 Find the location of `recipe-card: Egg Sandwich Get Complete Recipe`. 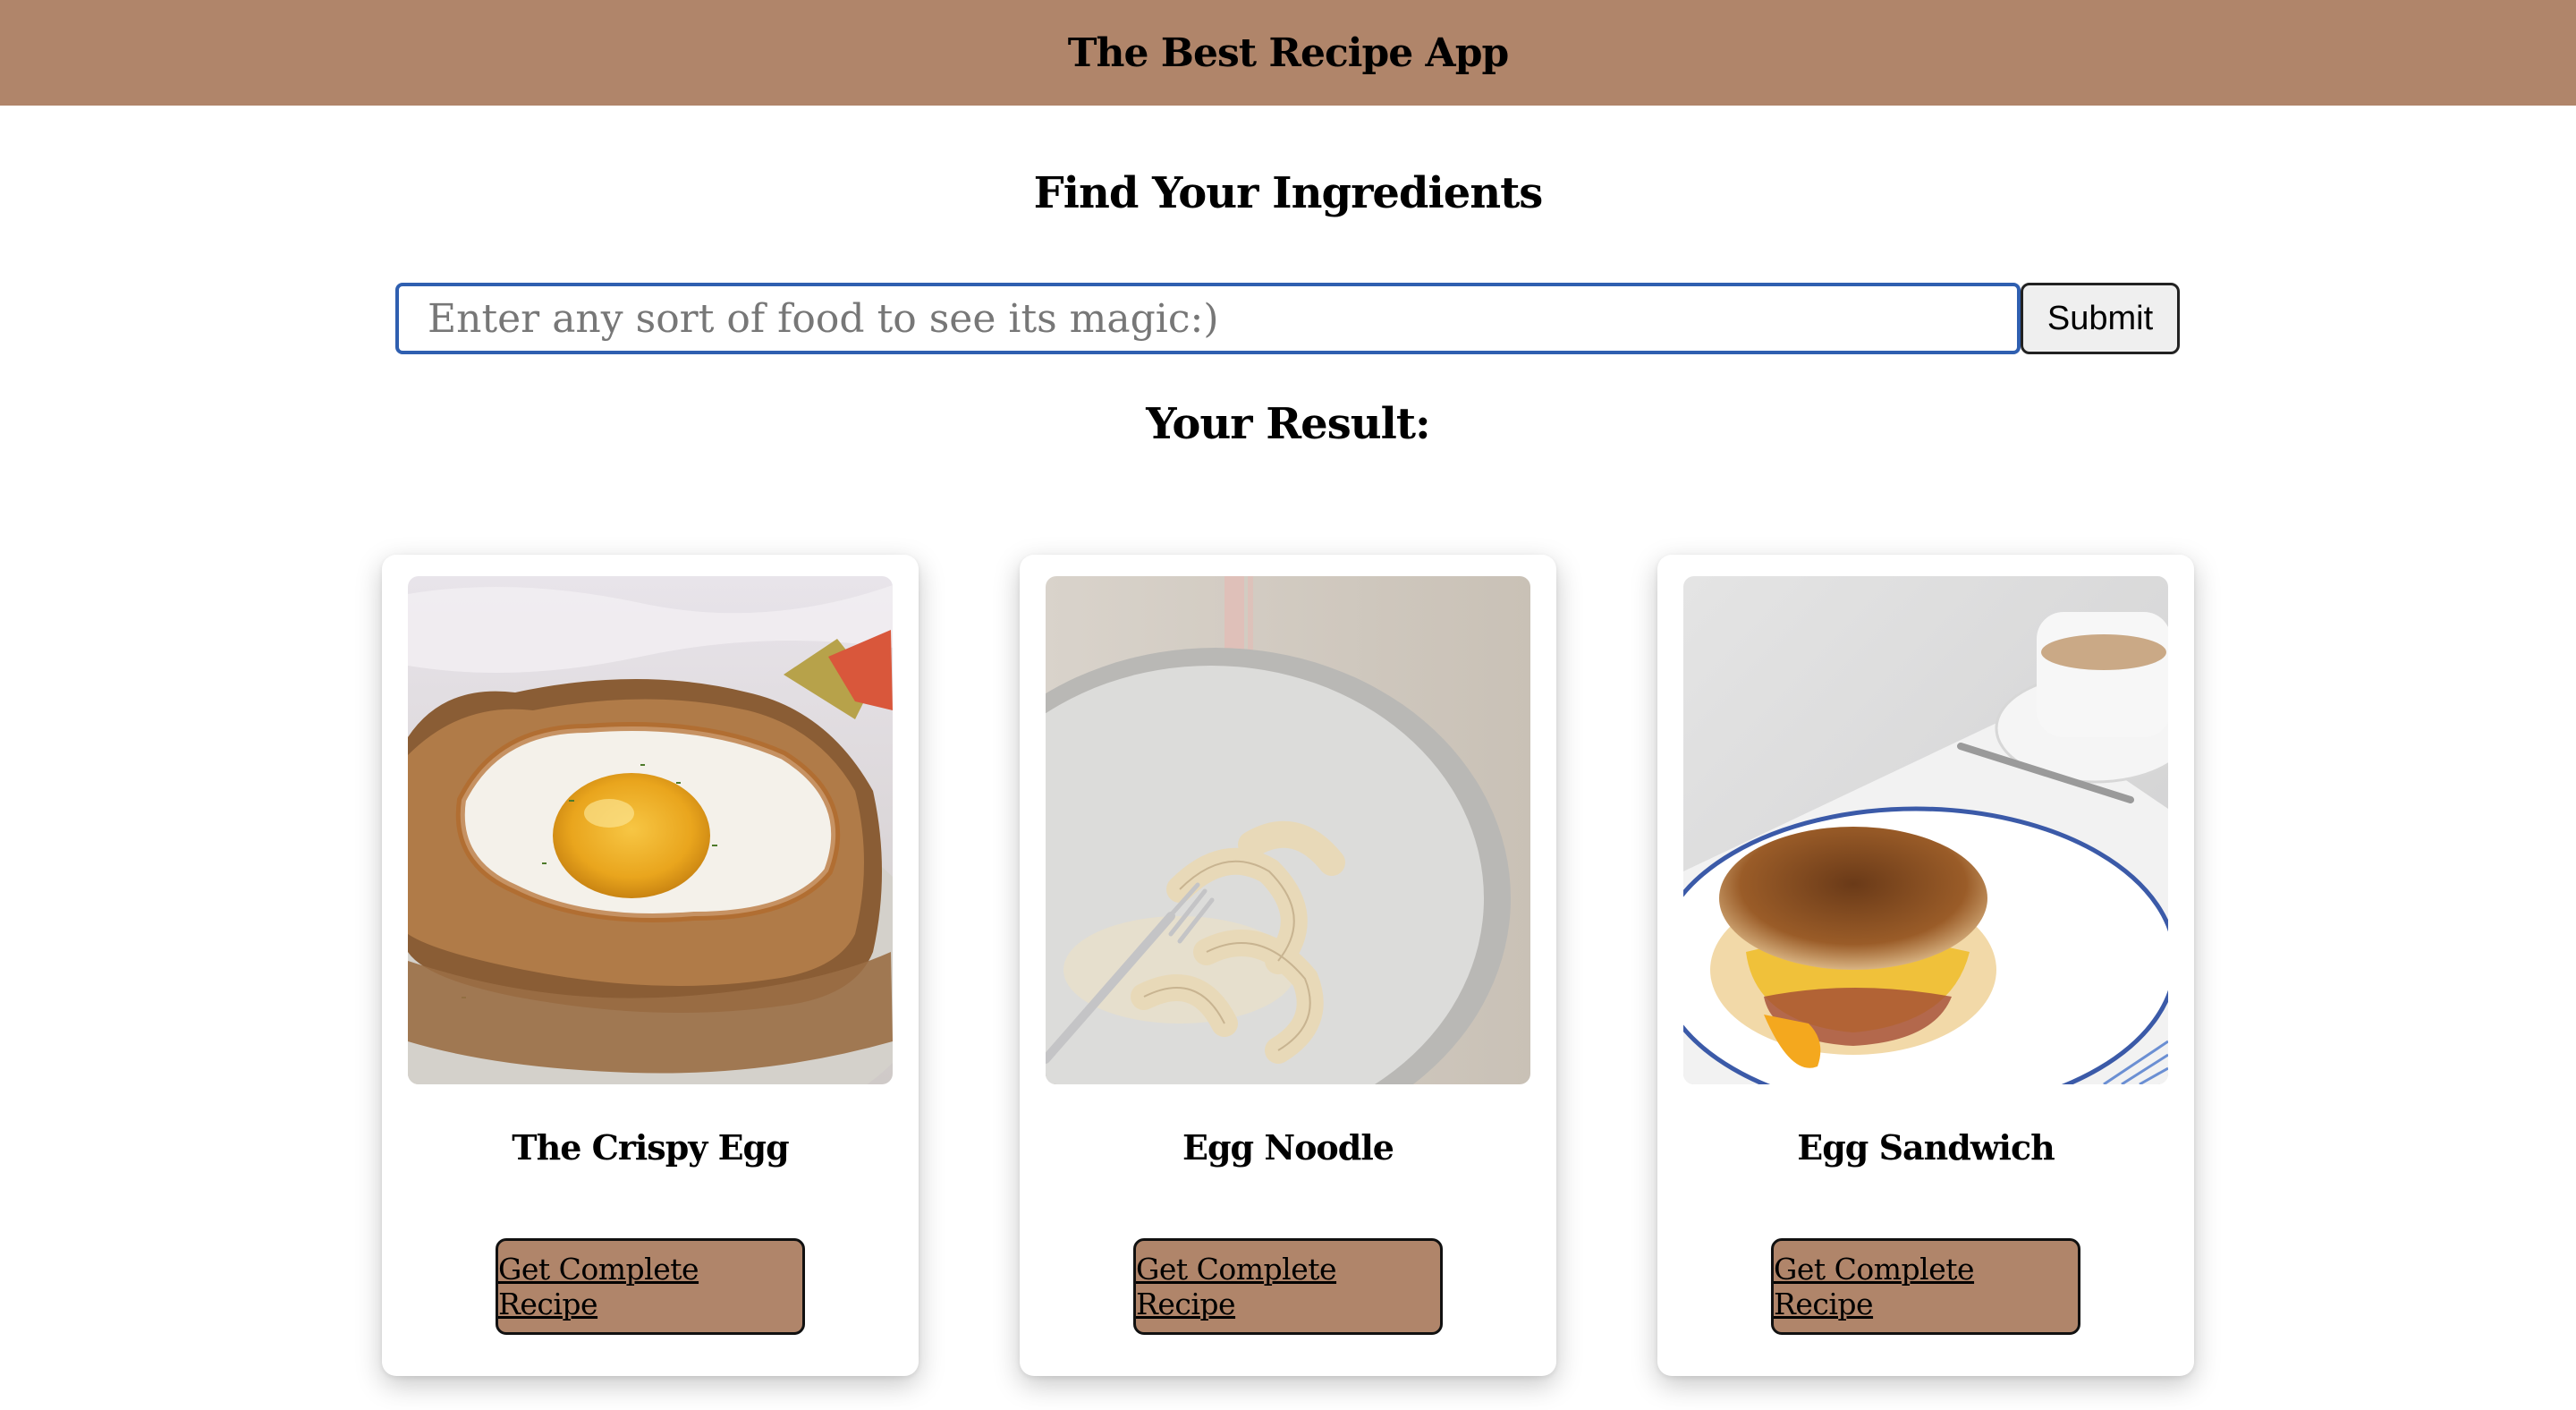

recipe-card: Egg Sandwich Get Complete Recipe is located at coordinates (1925, 965).